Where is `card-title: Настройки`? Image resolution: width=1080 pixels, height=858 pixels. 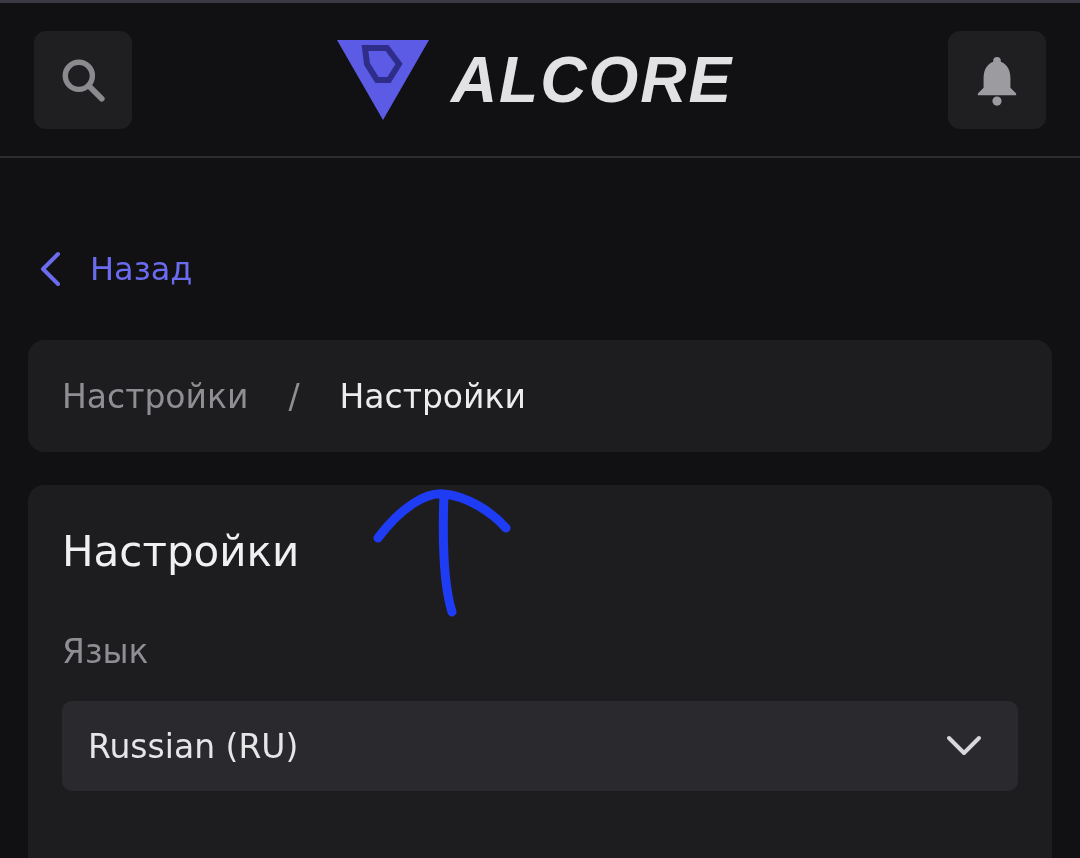 card-title: Настройки is located at coordinates (181, 551).